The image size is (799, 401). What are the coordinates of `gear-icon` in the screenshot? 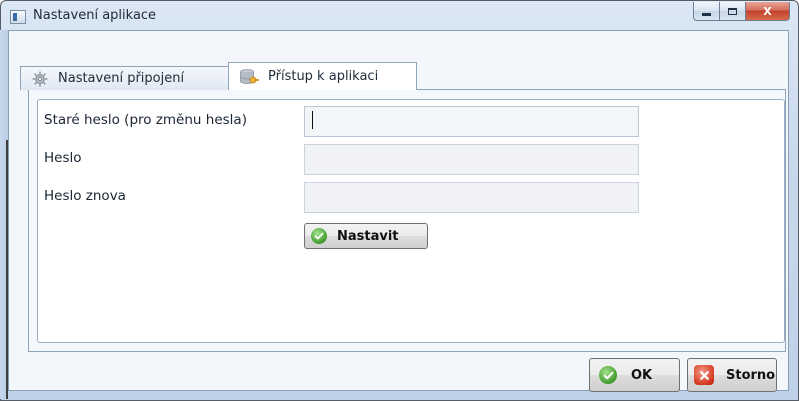 It's located at (40, 79).